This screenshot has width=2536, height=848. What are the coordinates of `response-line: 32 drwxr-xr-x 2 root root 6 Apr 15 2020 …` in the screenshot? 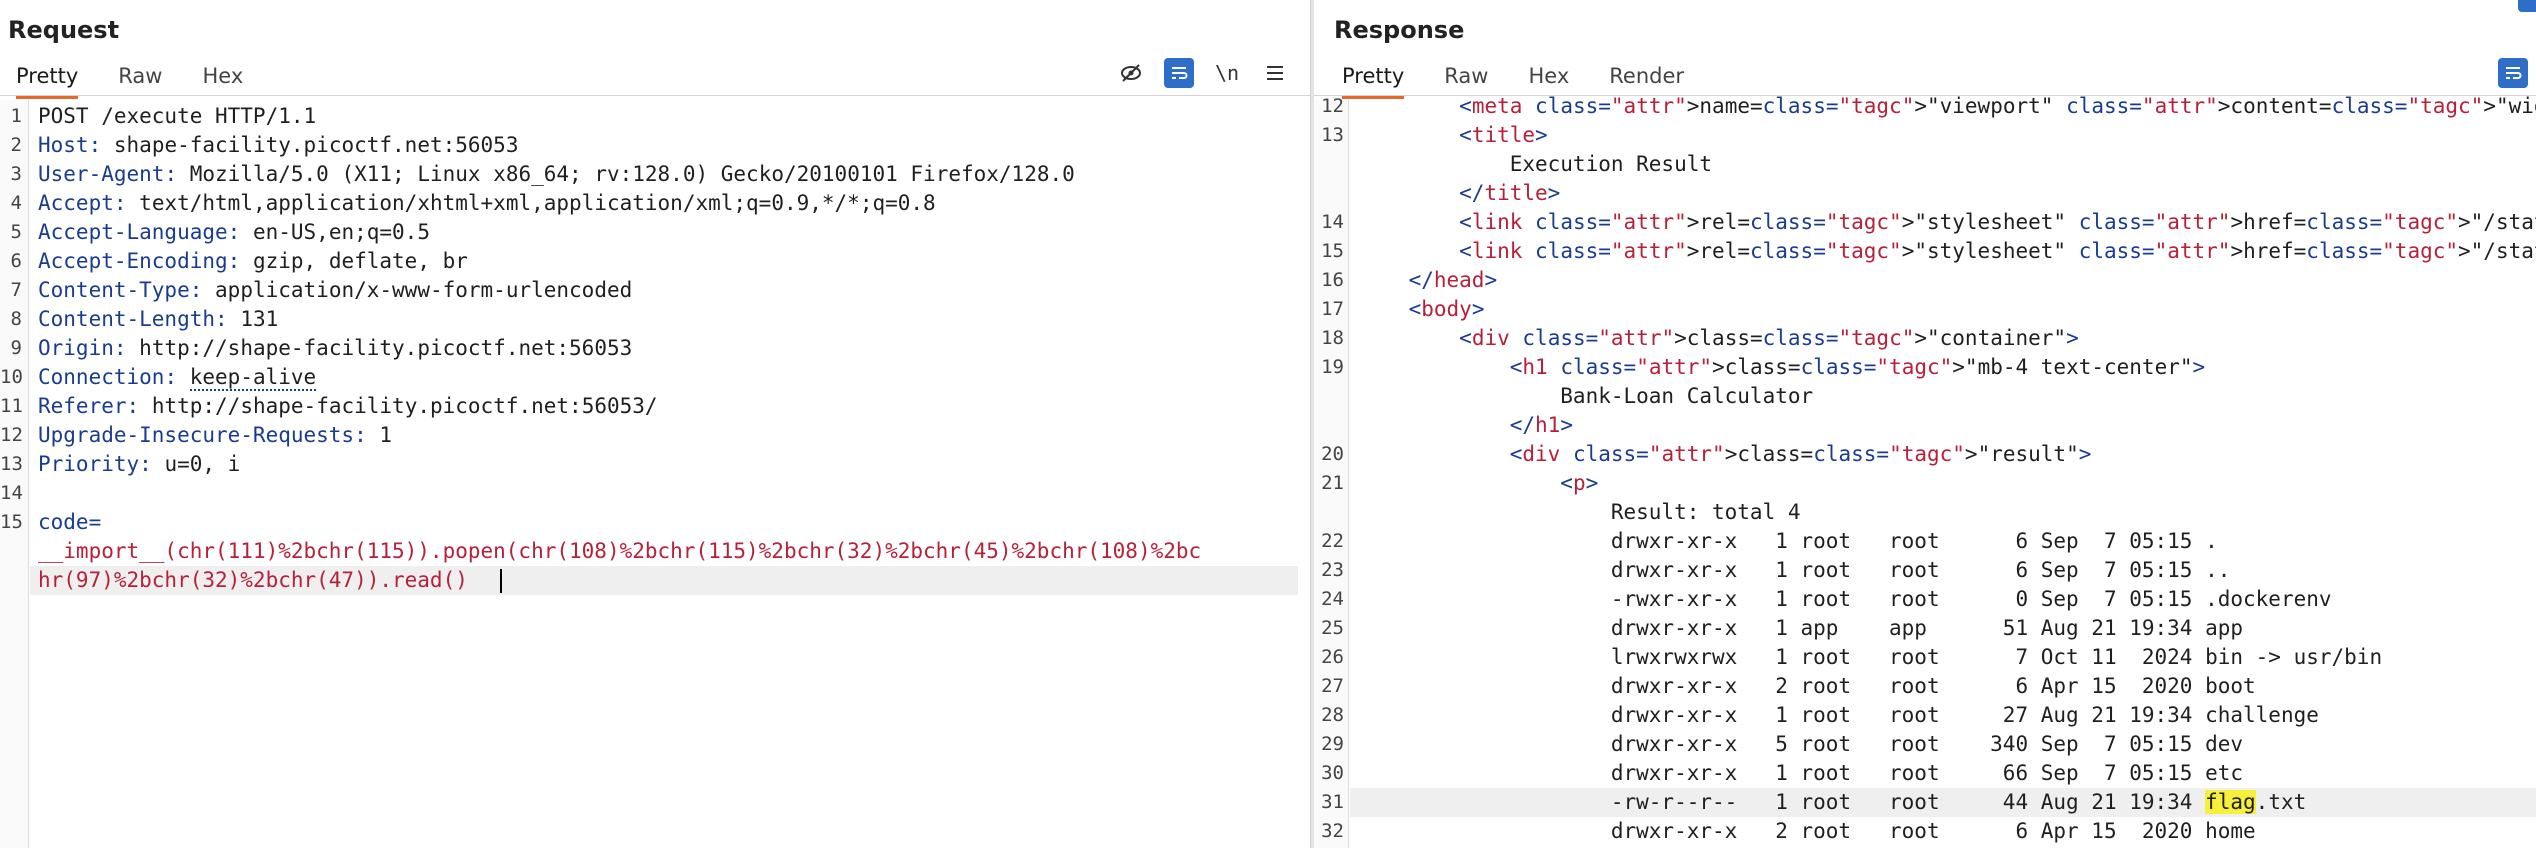 It's located at (1925, 831).